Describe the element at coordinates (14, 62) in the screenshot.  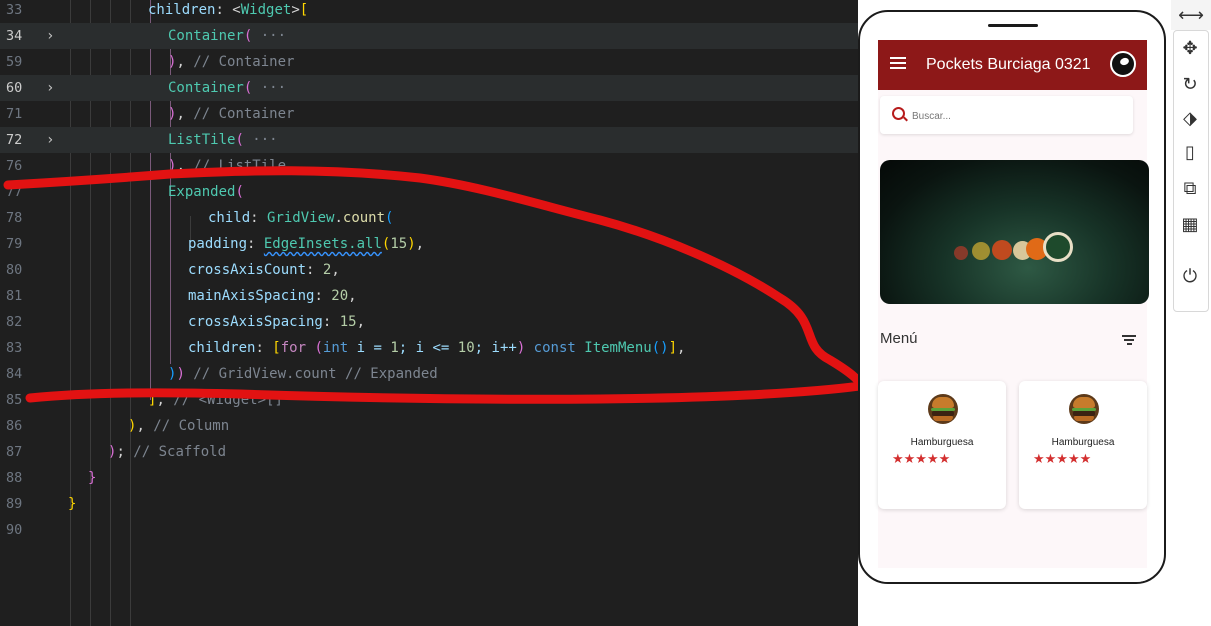
I see `line-number: 59` at that location.